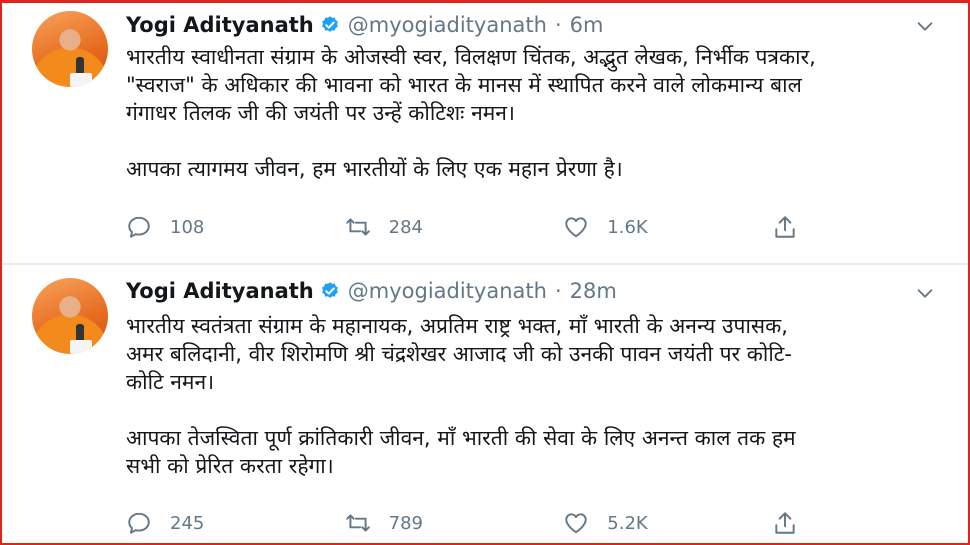 Image resolution: width=970 pixels, height=545 pixels. I want to click on tweet-divider, so click(485, 264).